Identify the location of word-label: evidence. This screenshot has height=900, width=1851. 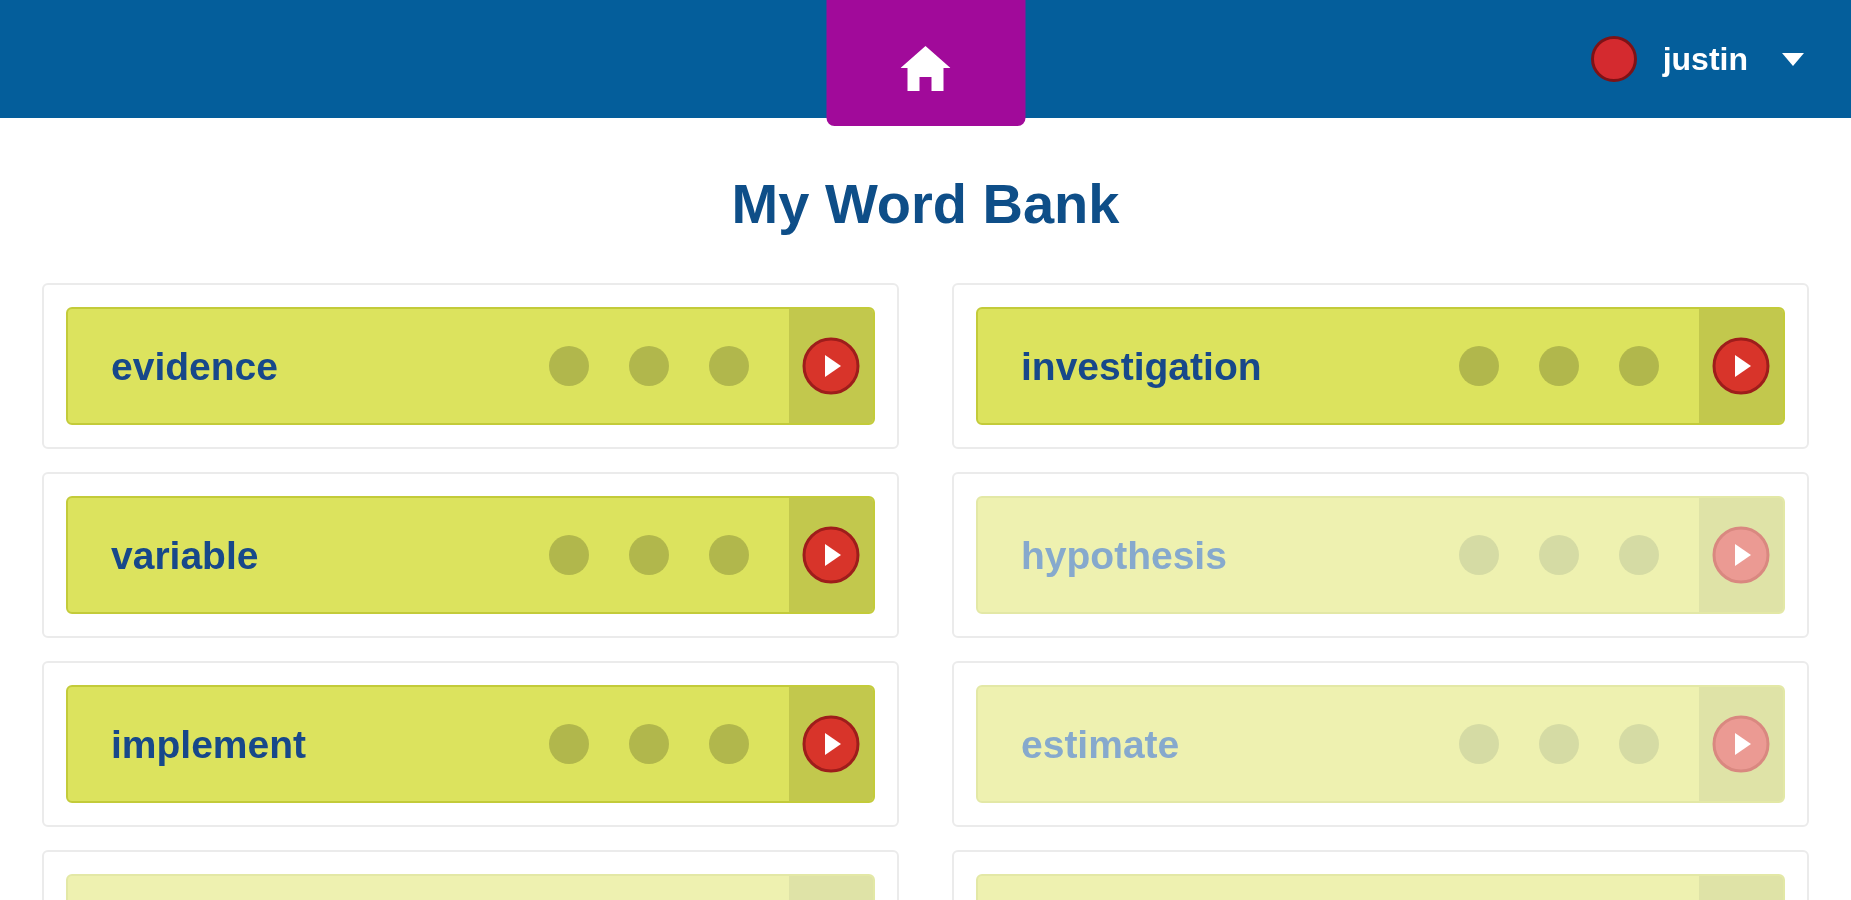
(194, 366).